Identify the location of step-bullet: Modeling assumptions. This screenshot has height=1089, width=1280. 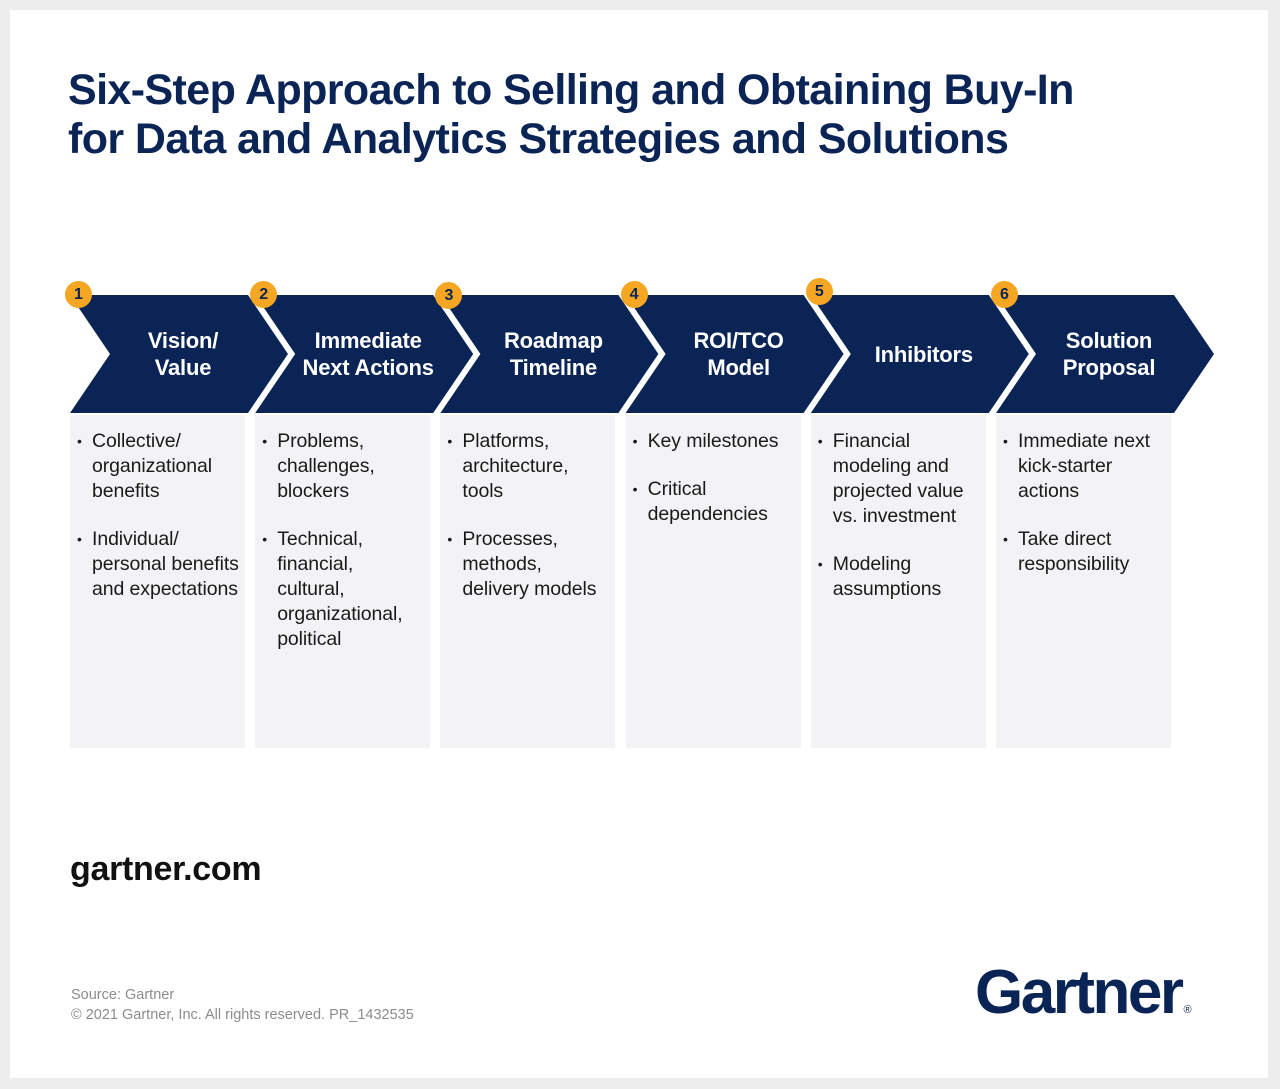
(899, 577).